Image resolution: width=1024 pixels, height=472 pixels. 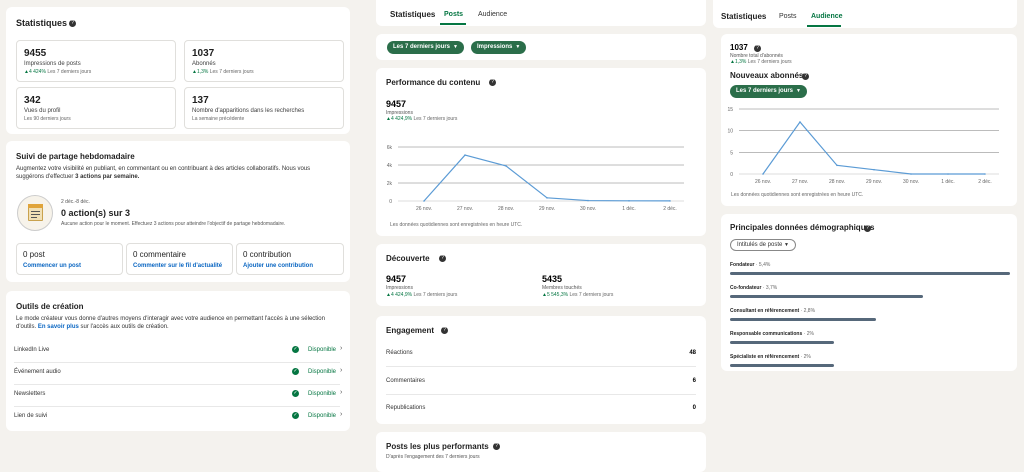 What do you see at coordinates (807, 311) in the screenshot?
I see `demographic-pct: · 2,8%` at bounding box center [807, 311].